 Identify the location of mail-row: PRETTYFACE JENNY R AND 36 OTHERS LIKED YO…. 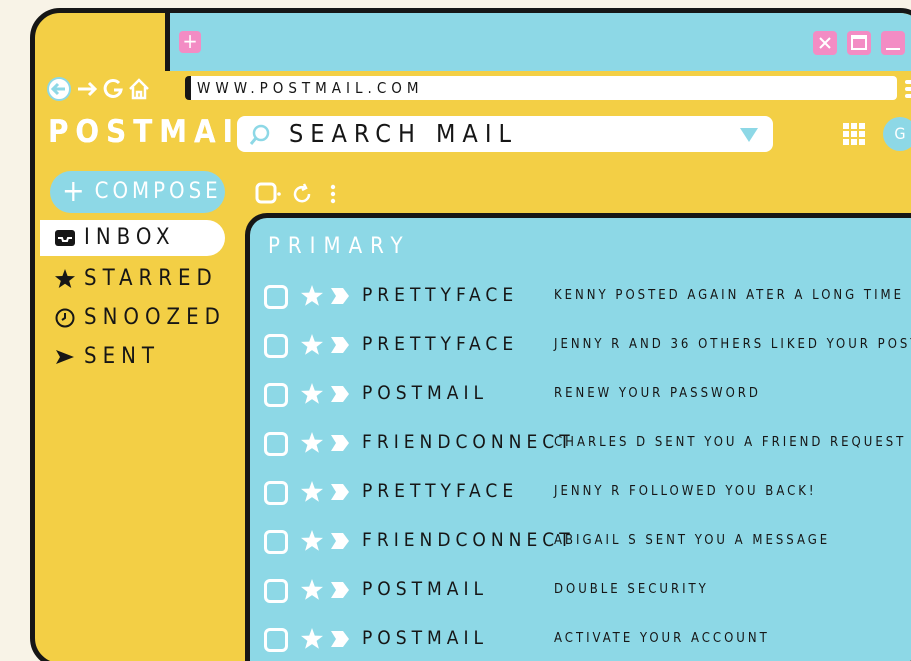
(587, 346).